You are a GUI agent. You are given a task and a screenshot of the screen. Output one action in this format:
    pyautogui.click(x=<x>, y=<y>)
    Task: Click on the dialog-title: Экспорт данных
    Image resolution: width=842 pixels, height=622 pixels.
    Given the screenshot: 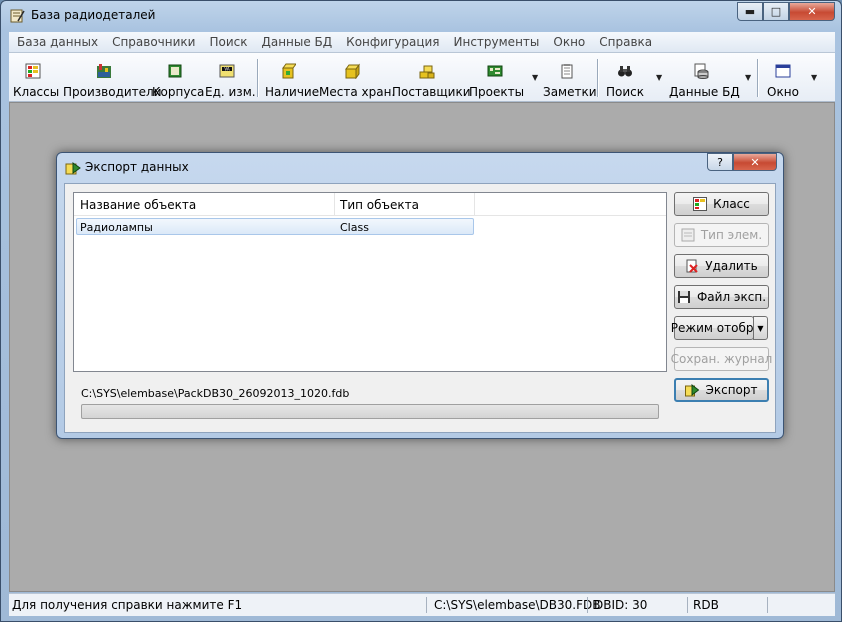 What is the action you would take?
    pyautogui.click(x=137, y=167)
    